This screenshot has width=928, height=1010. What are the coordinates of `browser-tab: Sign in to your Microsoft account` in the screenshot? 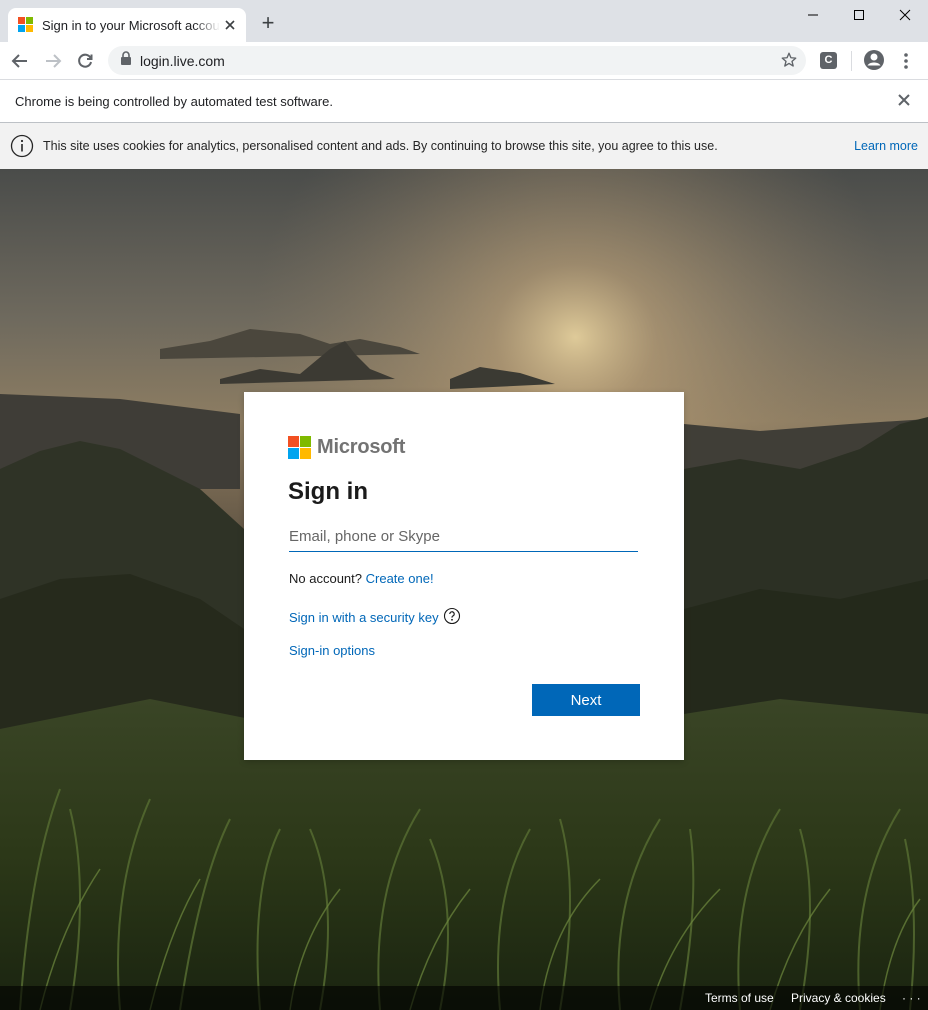 It's located at (127, 25).